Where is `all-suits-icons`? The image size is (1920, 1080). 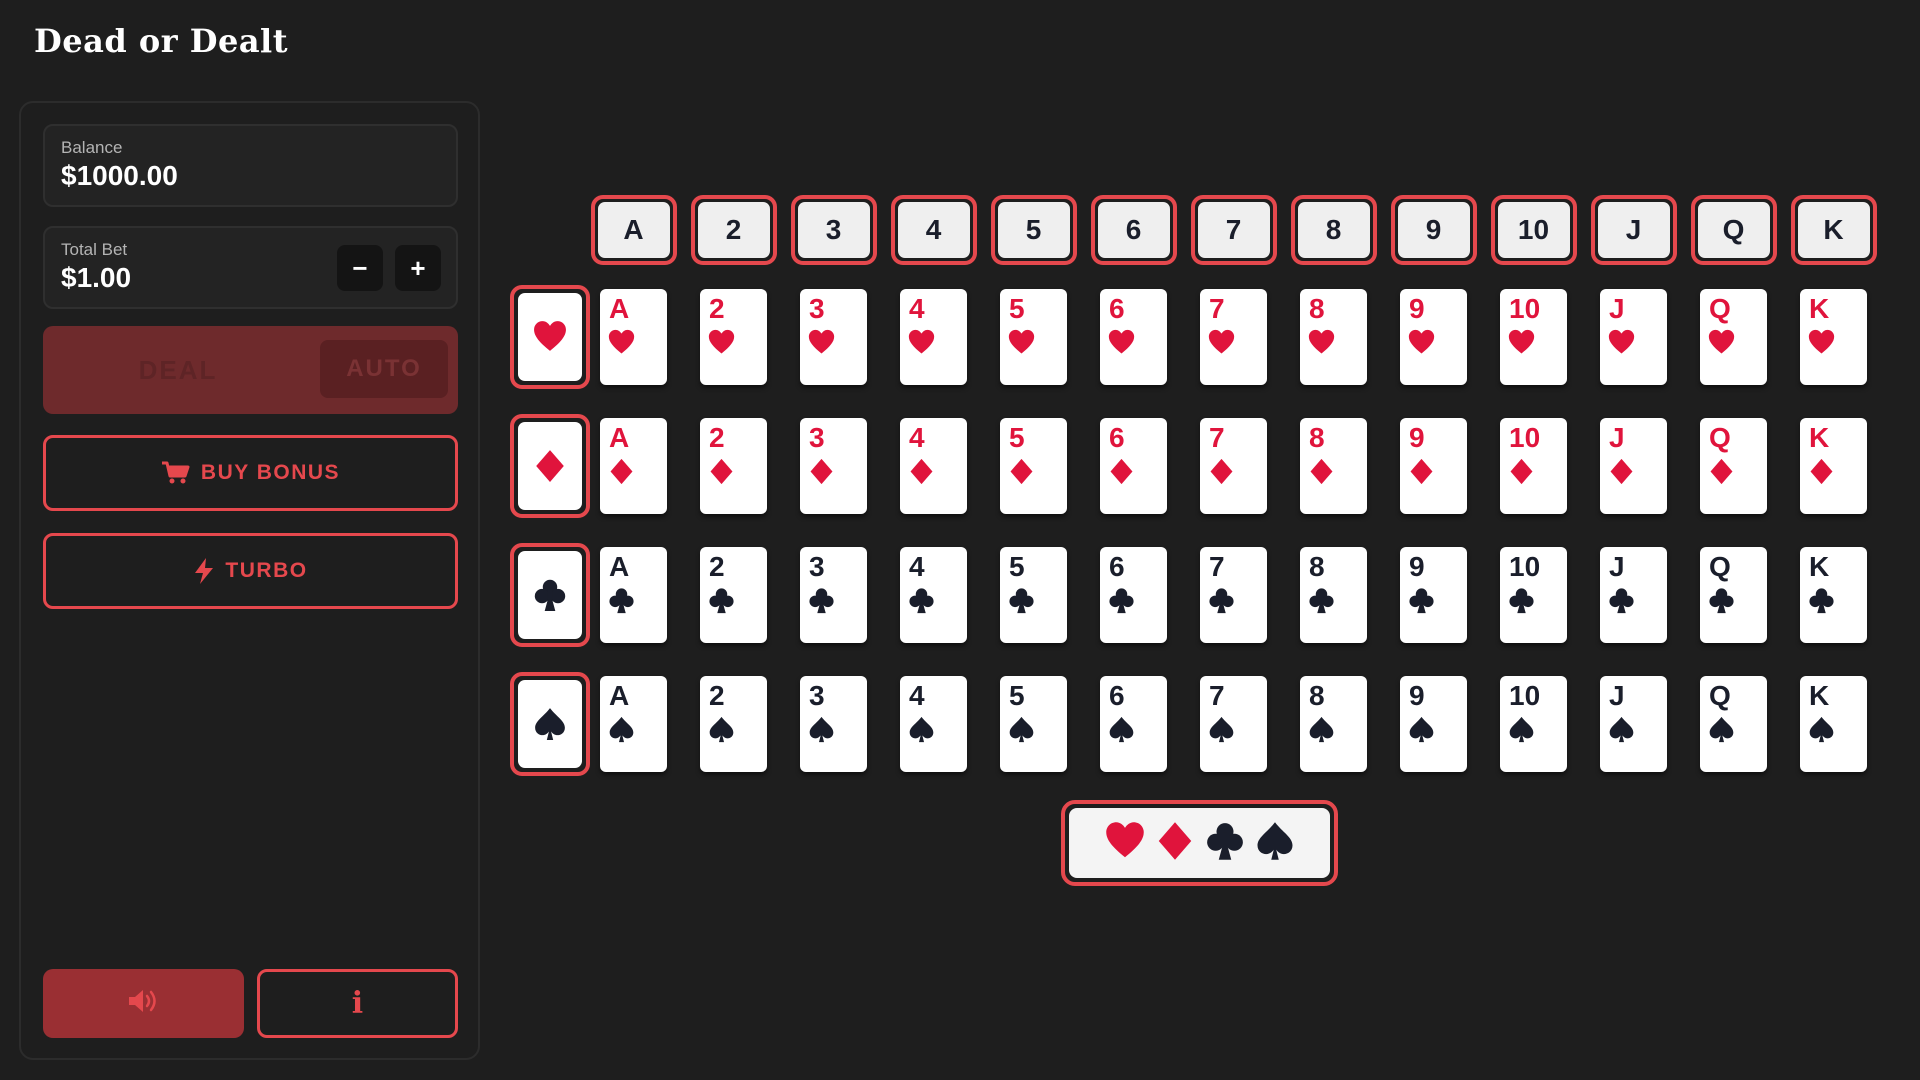
all-suits-icons is located at coordinates (1199, 843).